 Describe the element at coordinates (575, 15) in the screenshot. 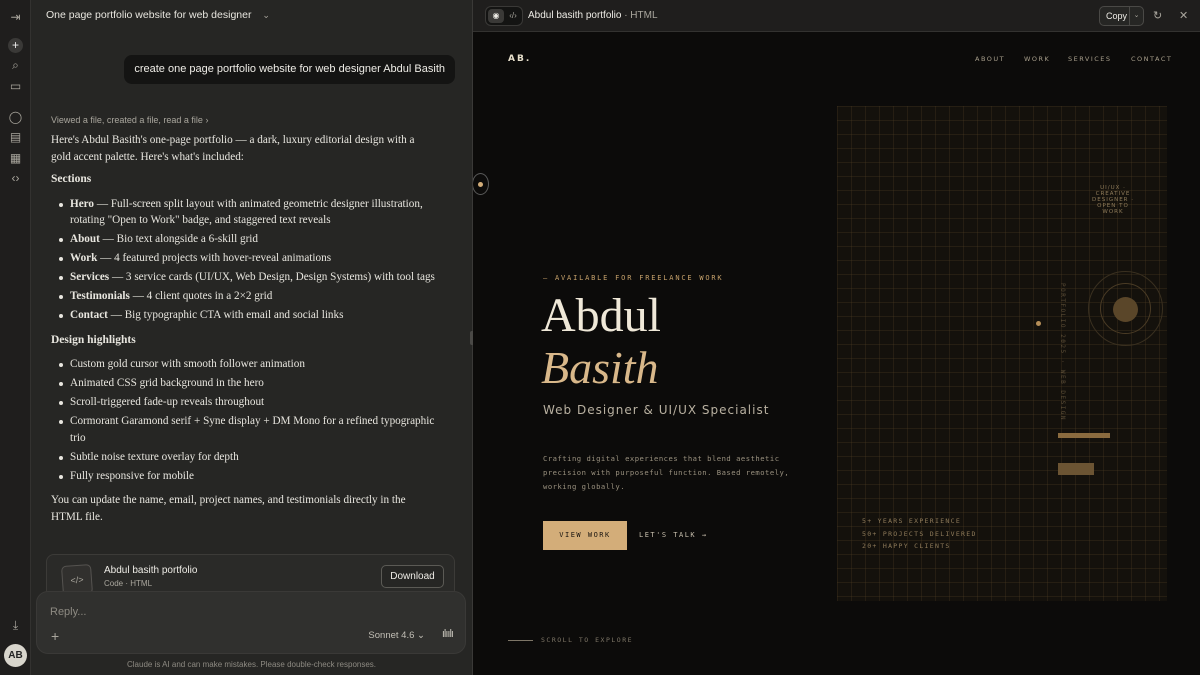

I see `artifact-title-text: Abdul basith portfolio` at that location.